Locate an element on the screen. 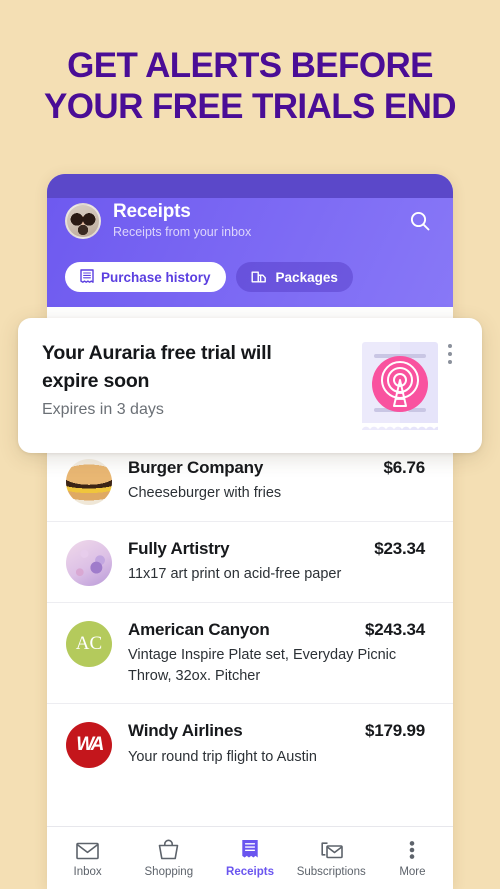 Image resolution: width=500 pixels, height=889 pixels. row-head: American Canyon $243.34 is located at coordinates (276, 629).